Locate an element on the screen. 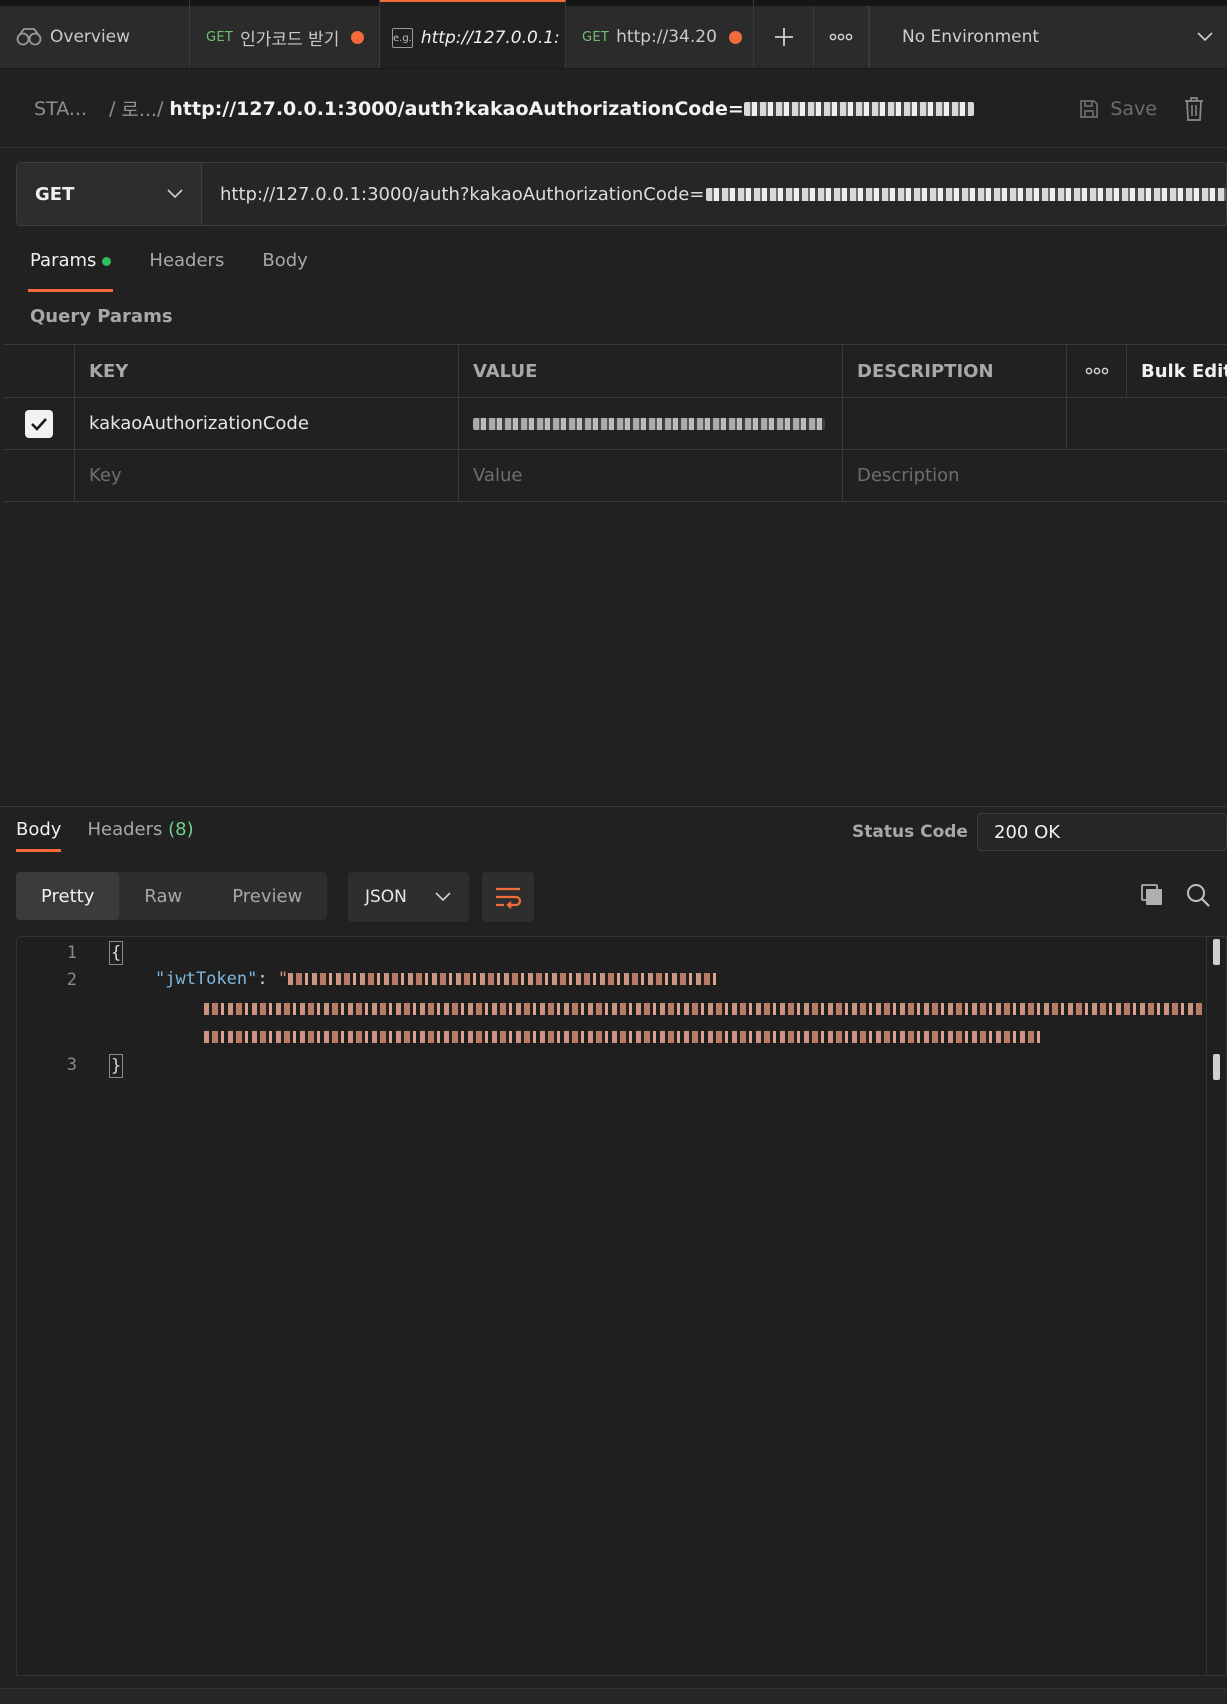 The width and height of the screenshot is (1227, 1704). line-number: 3 is located at coordinates (71, 1065).